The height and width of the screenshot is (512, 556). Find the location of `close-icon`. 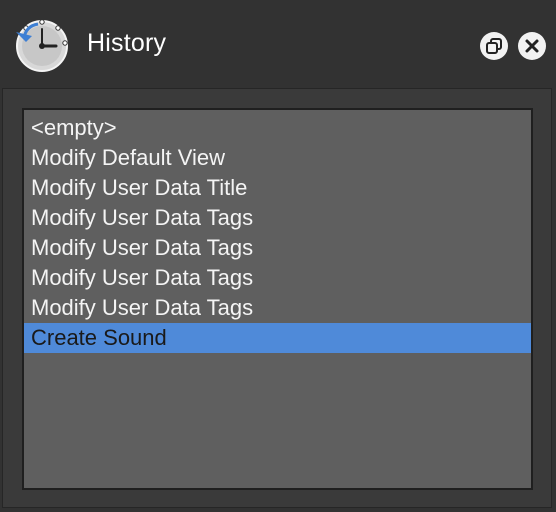

close-icon is located at coordinates (532, 46).